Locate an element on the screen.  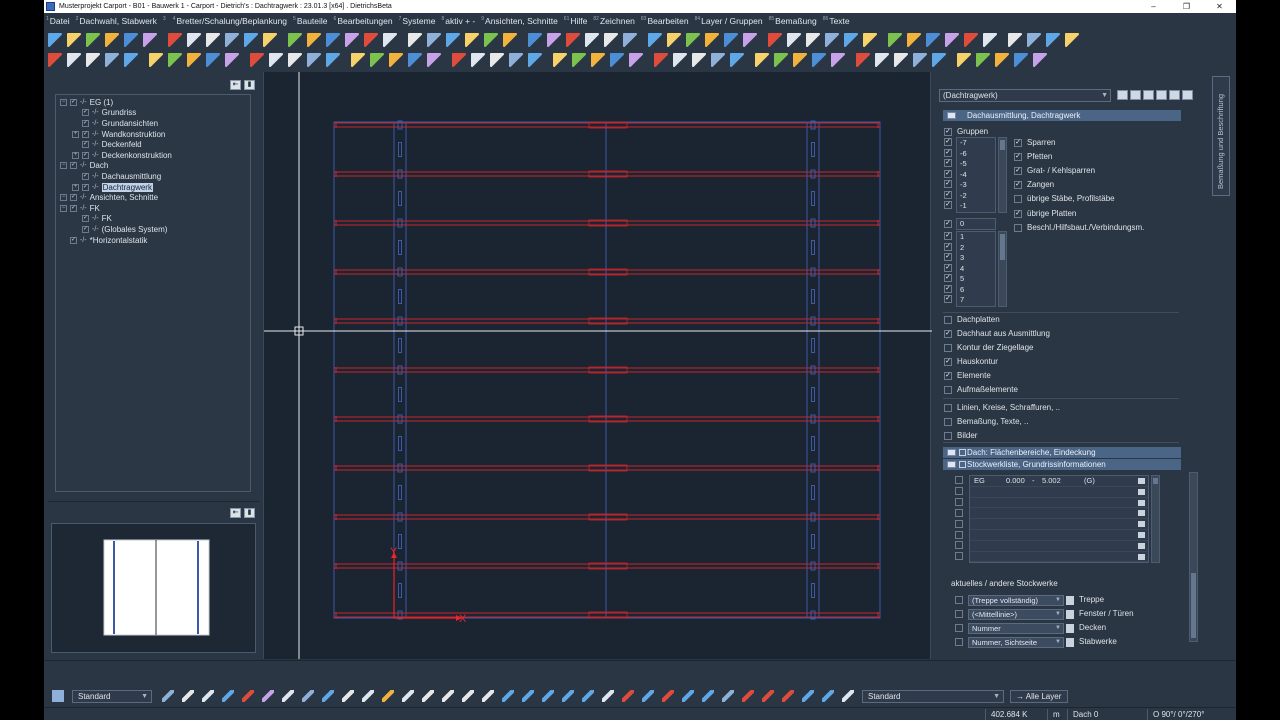
panel-pin-icon is located at coordinates (1161, 95).